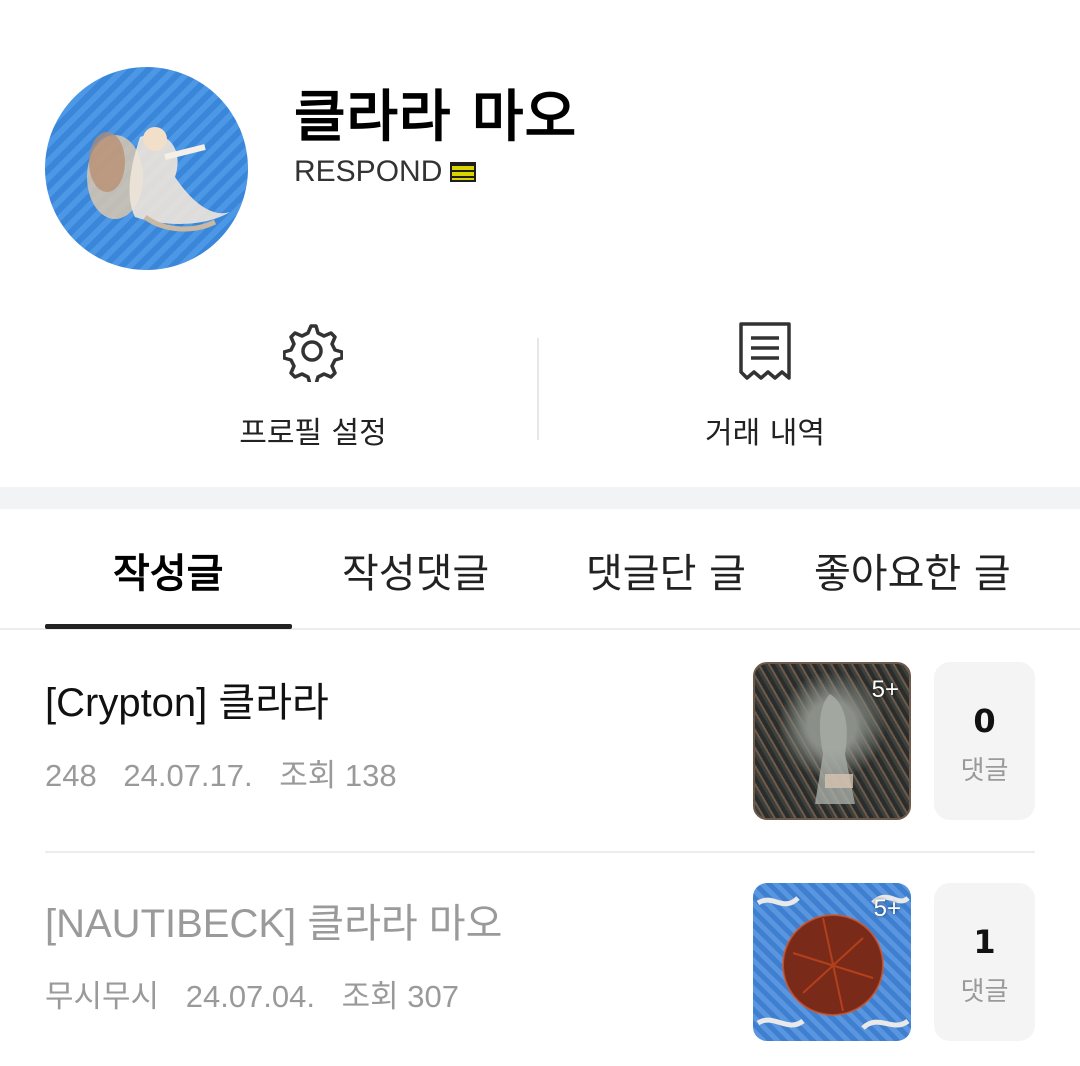 The image size is (1080, 1066). I want to click on tab-bar: 작성글 작성댓글 댓글단 글 좋아요한 글, so click(540, 569).